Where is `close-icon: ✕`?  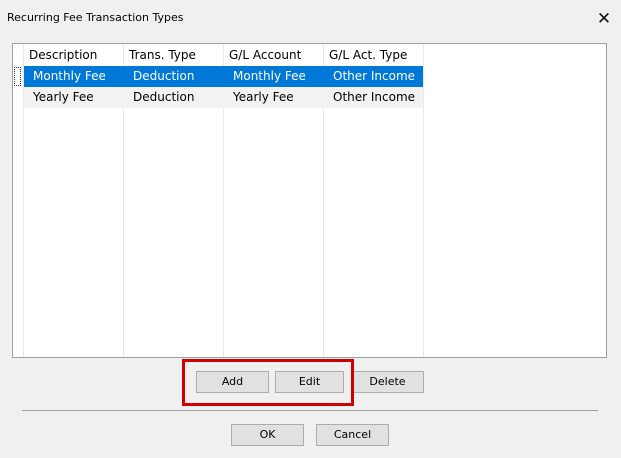 close-icon: ✕ is located at coordinates (604, 19).